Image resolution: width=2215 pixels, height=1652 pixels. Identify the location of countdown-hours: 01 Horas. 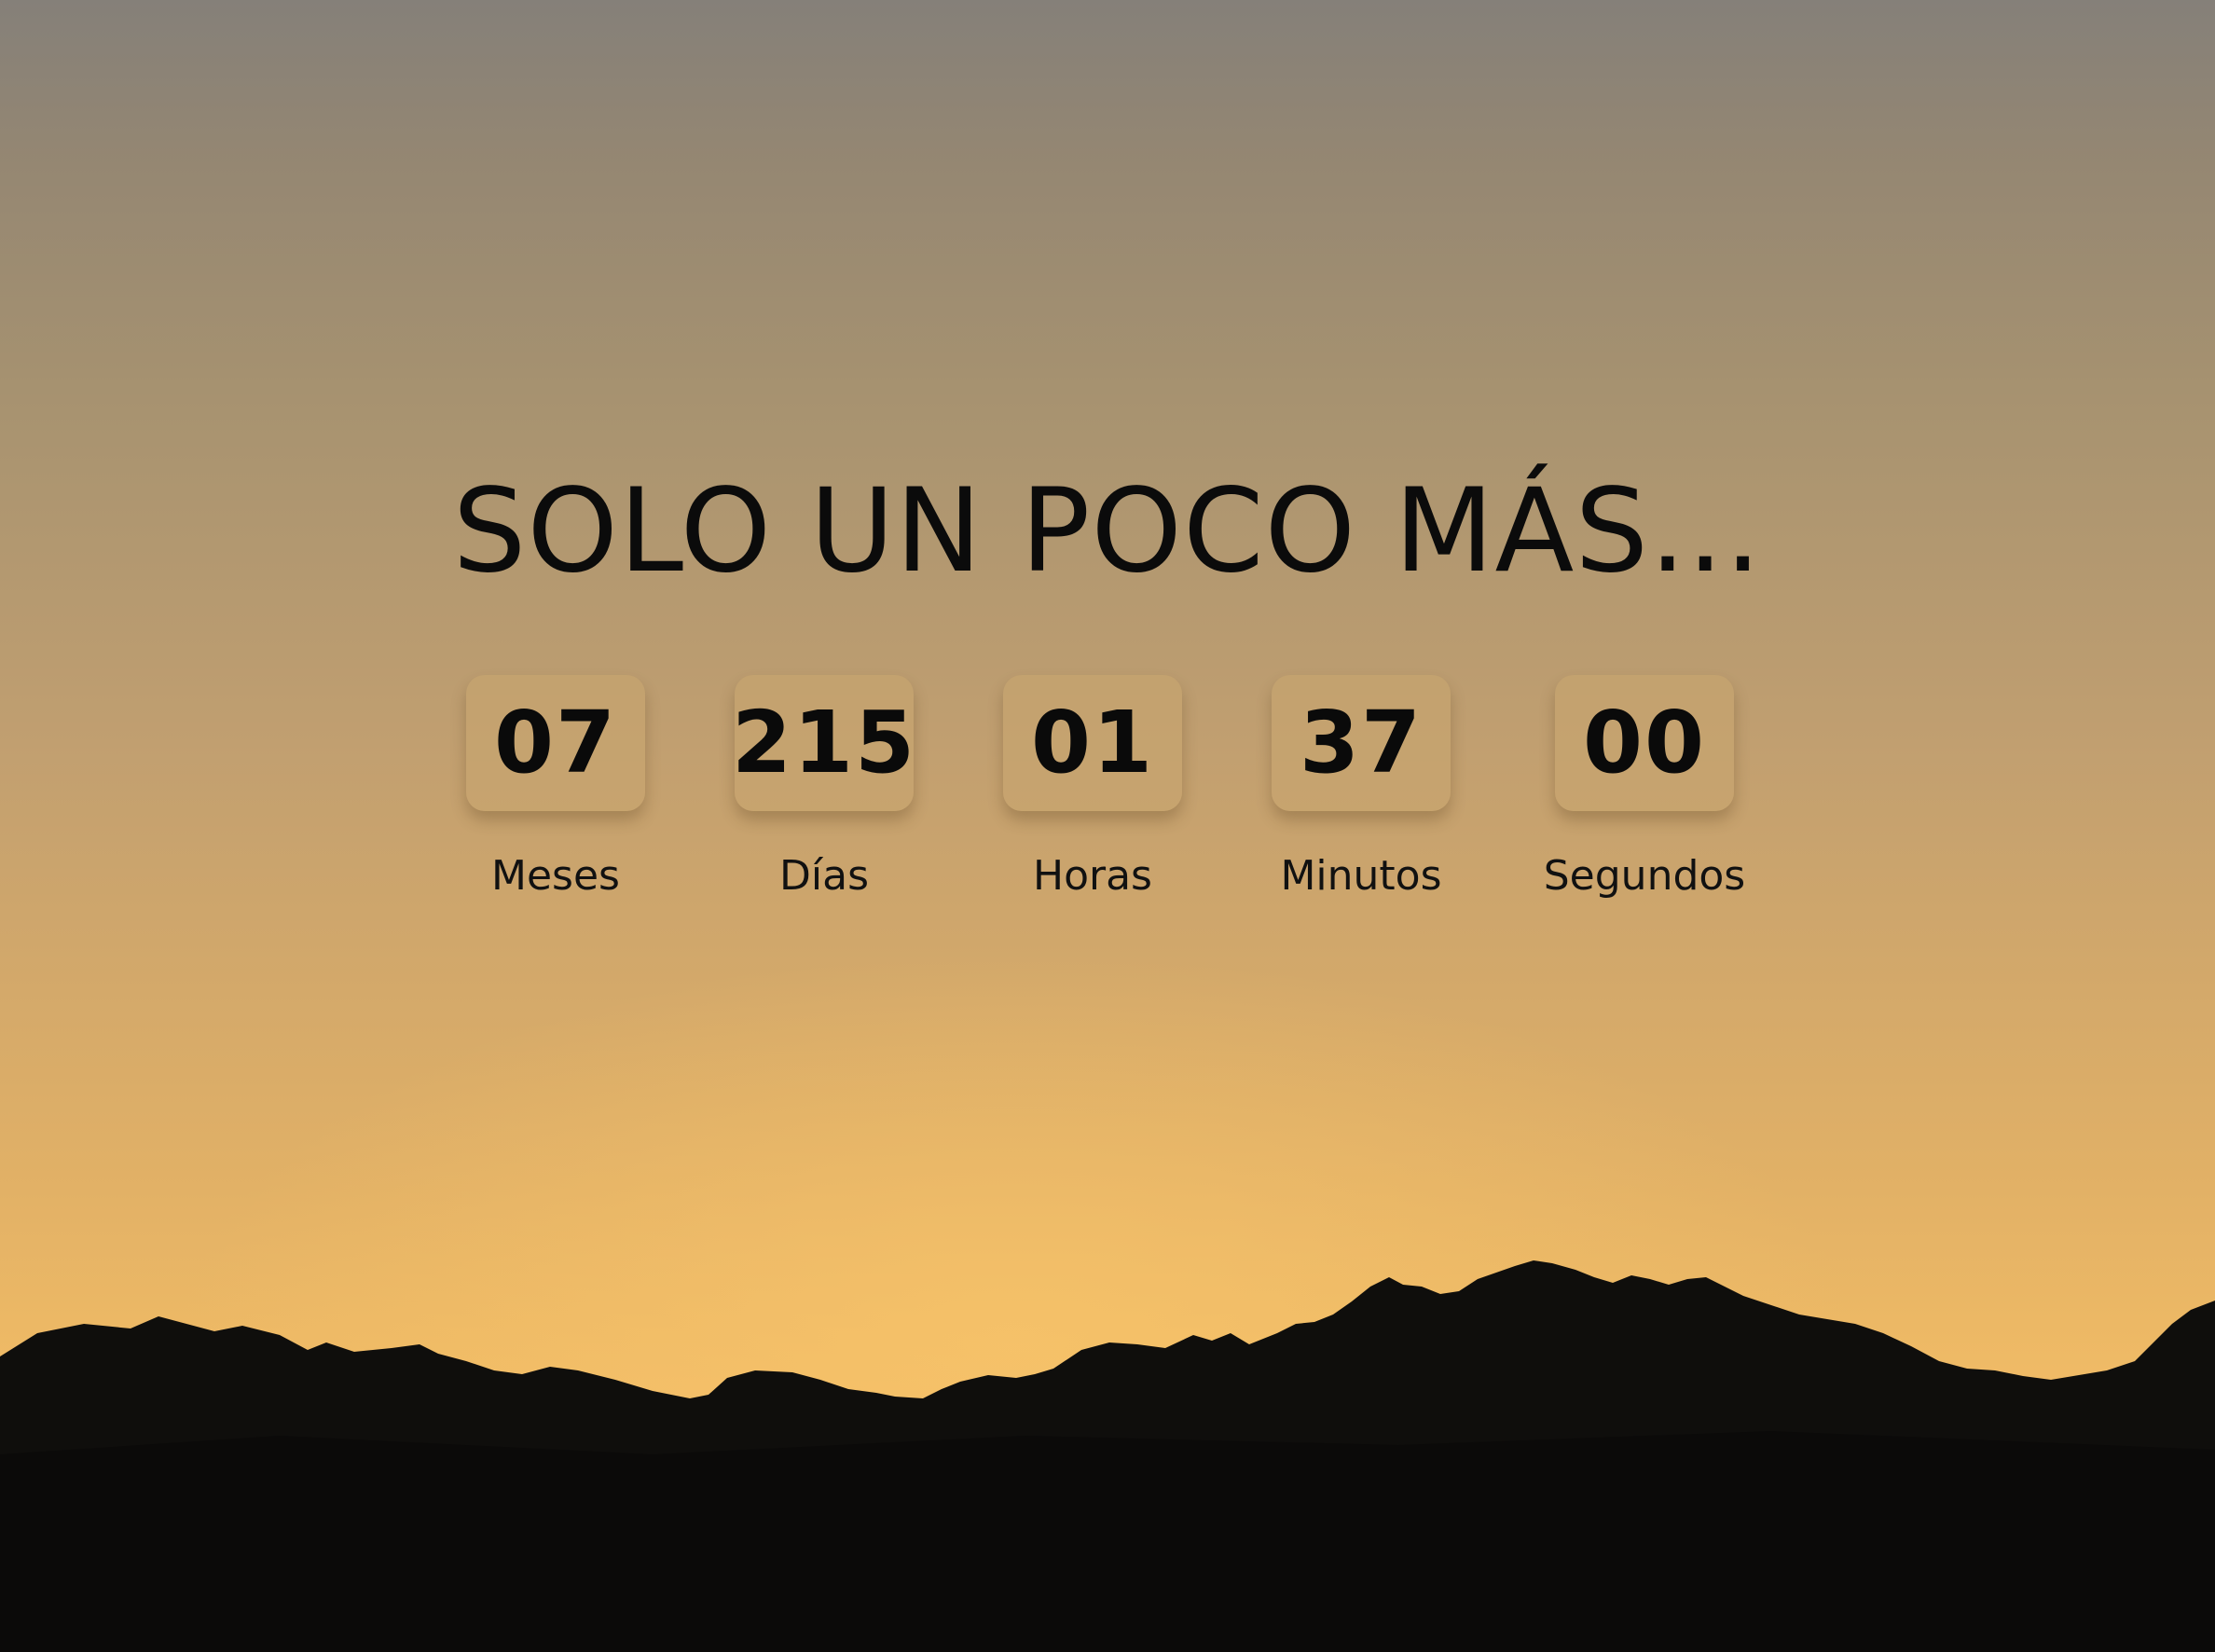
(1092, 786).